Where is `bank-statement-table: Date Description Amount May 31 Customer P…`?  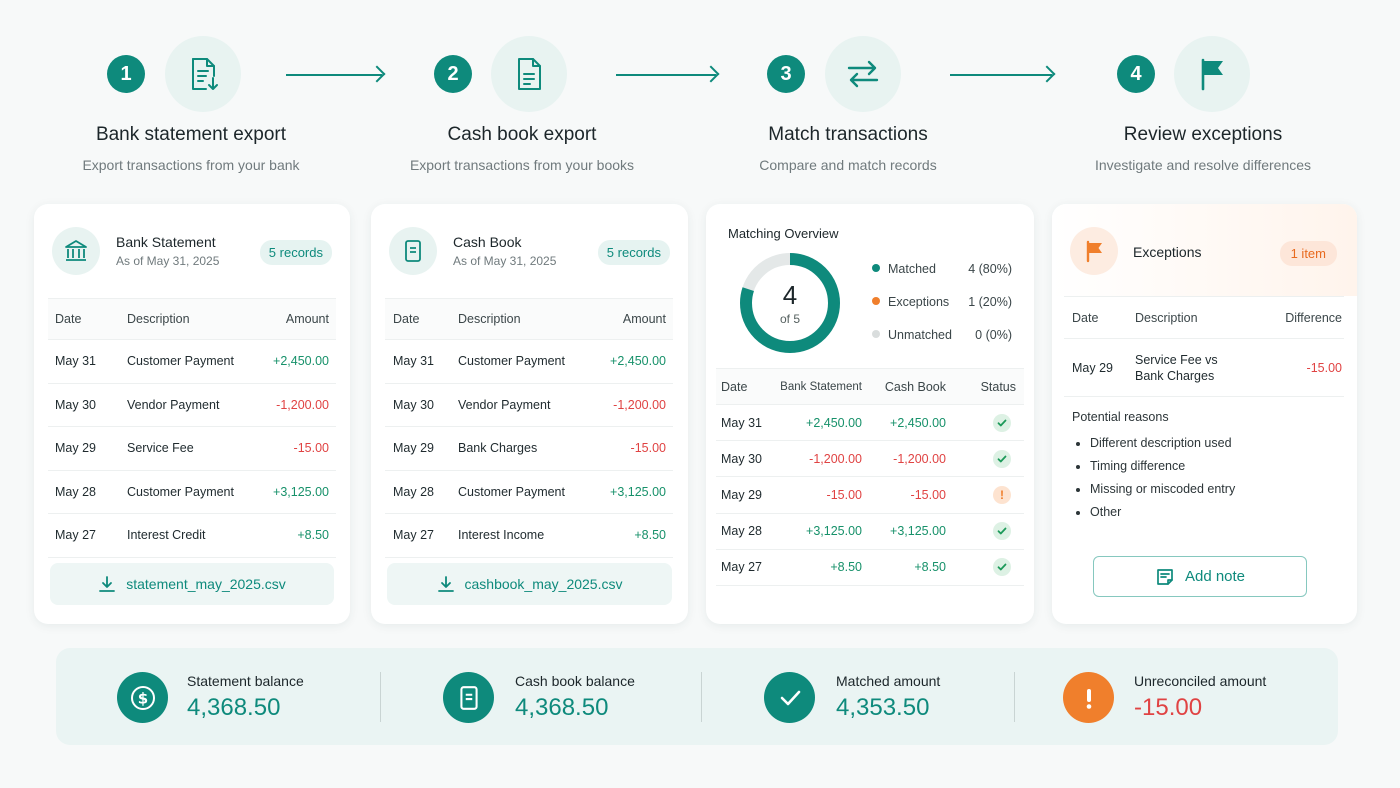 bank-statement-table: Date Description Amount May 31 Customer P… is located at coordinates (192, 428).